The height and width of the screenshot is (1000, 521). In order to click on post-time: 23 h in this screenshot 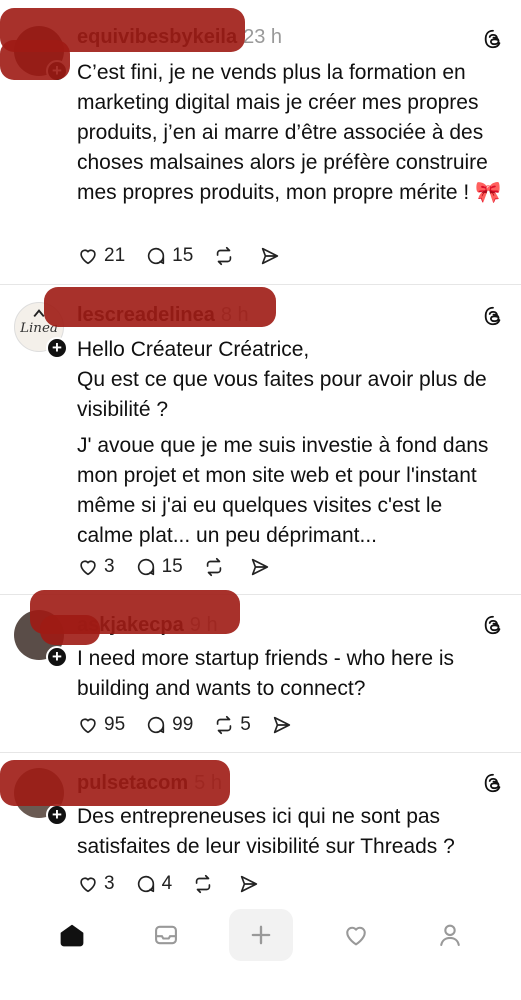, I will do `click(263, 37)`.